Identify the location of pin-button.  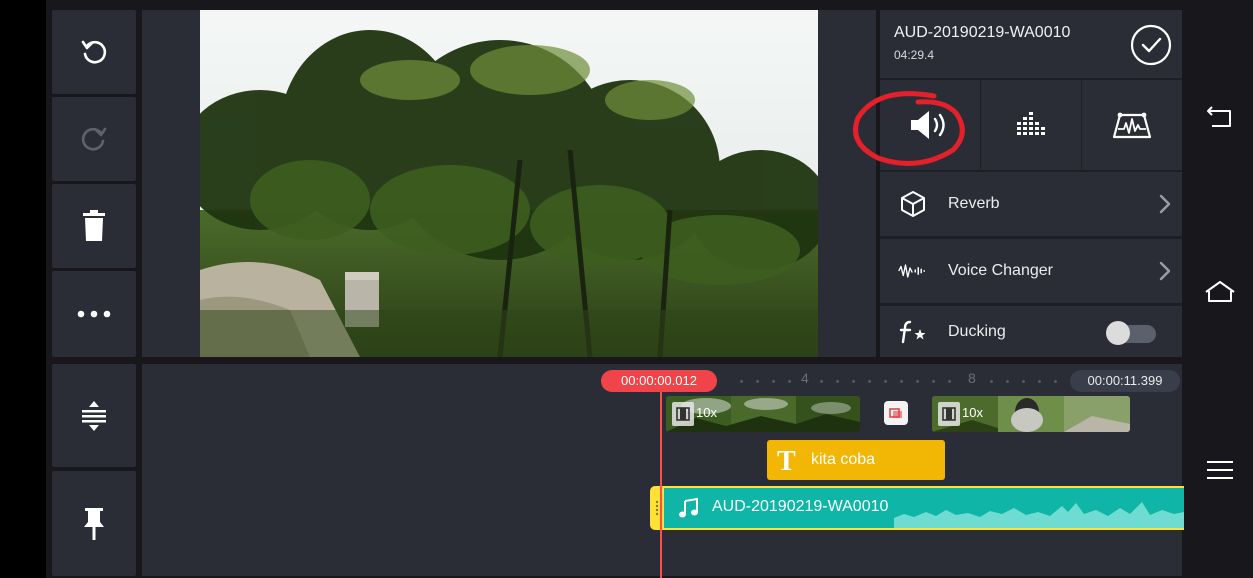
(94, 523).